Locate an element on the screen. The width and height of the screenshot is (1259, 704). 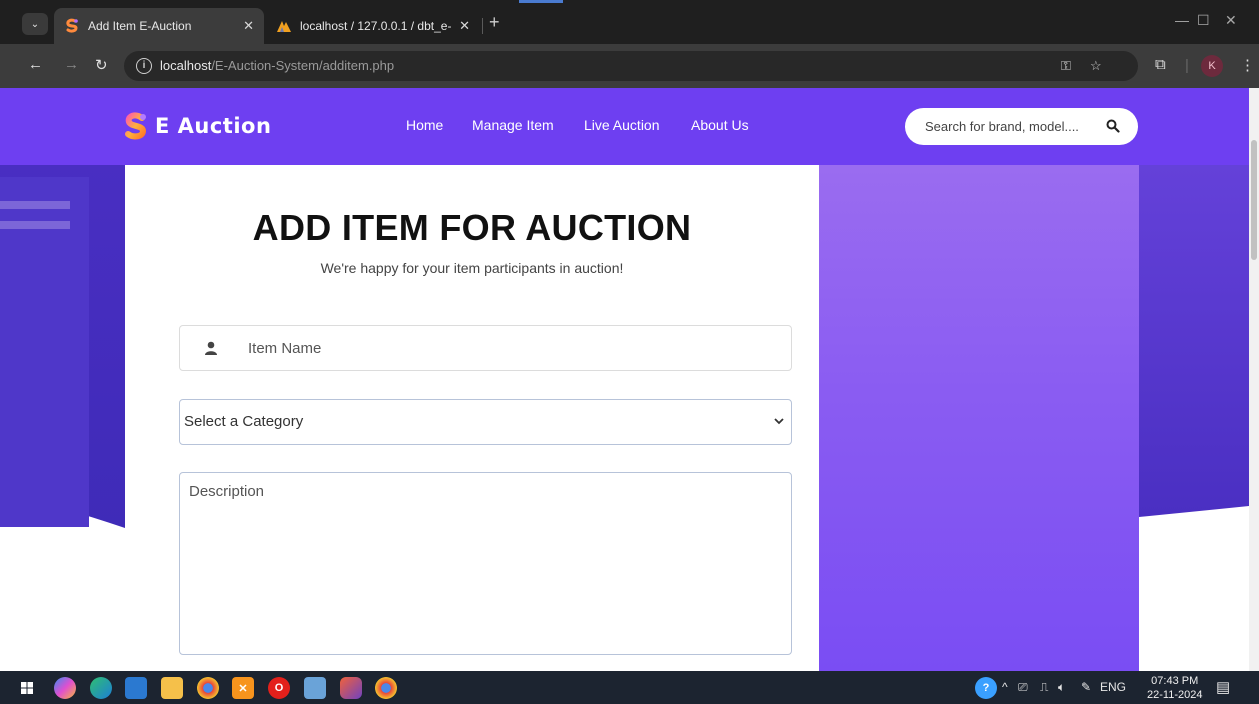
tab-divider is located at coordinates (482, 26).